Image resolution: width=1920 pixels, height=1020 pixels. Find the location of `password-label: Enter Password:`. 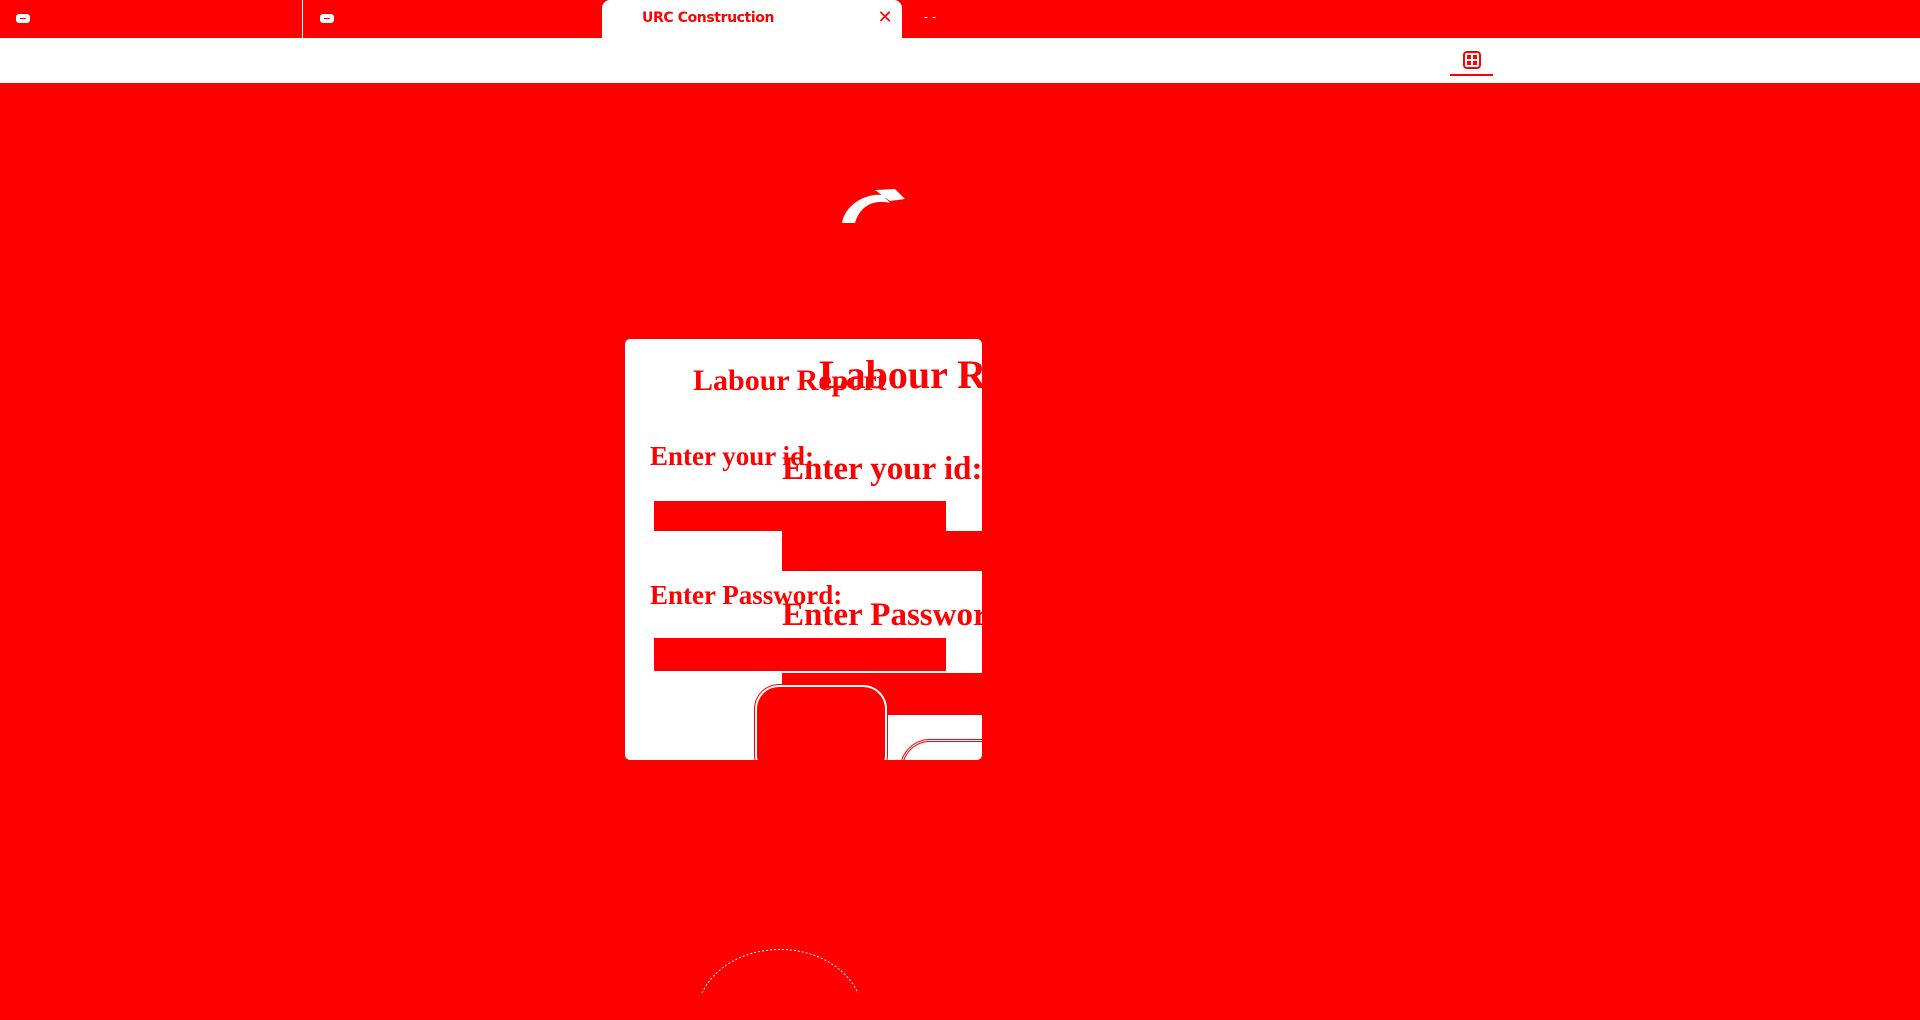

password-label: Enter Password: is located at coordinates (746, 595).